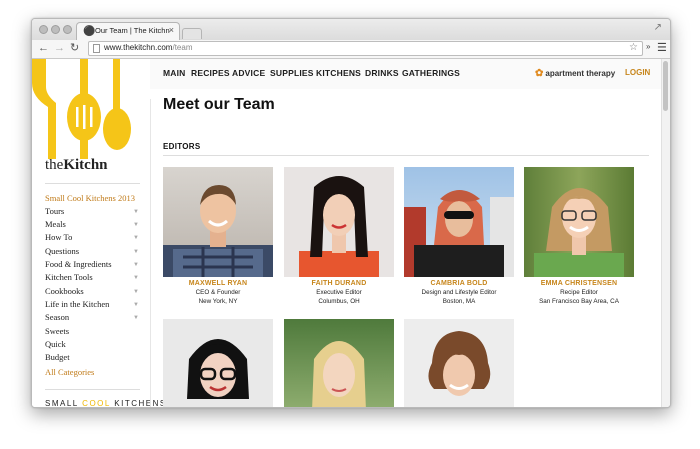 The width and height of the screenshot is (700, 449). I want to click on title-bar: ⚫ Our Team | The Kitchn × ↗, so click(351, 29).